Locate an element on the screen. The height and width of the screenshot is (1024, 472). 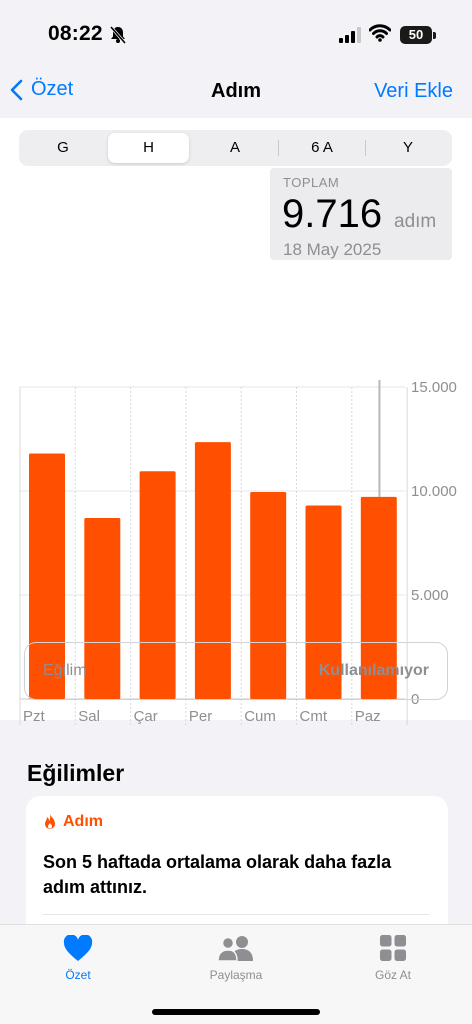
trend-category: Adım is located at coordinates (72, 822).